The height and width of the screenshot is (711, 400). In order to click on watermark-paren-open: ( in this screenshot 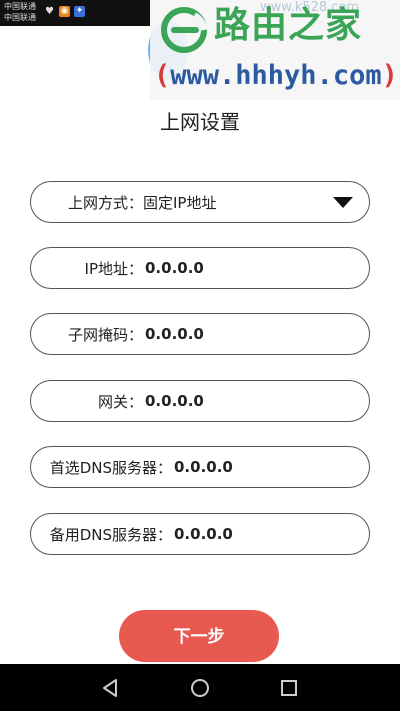, I will do `click(162, 75)`.